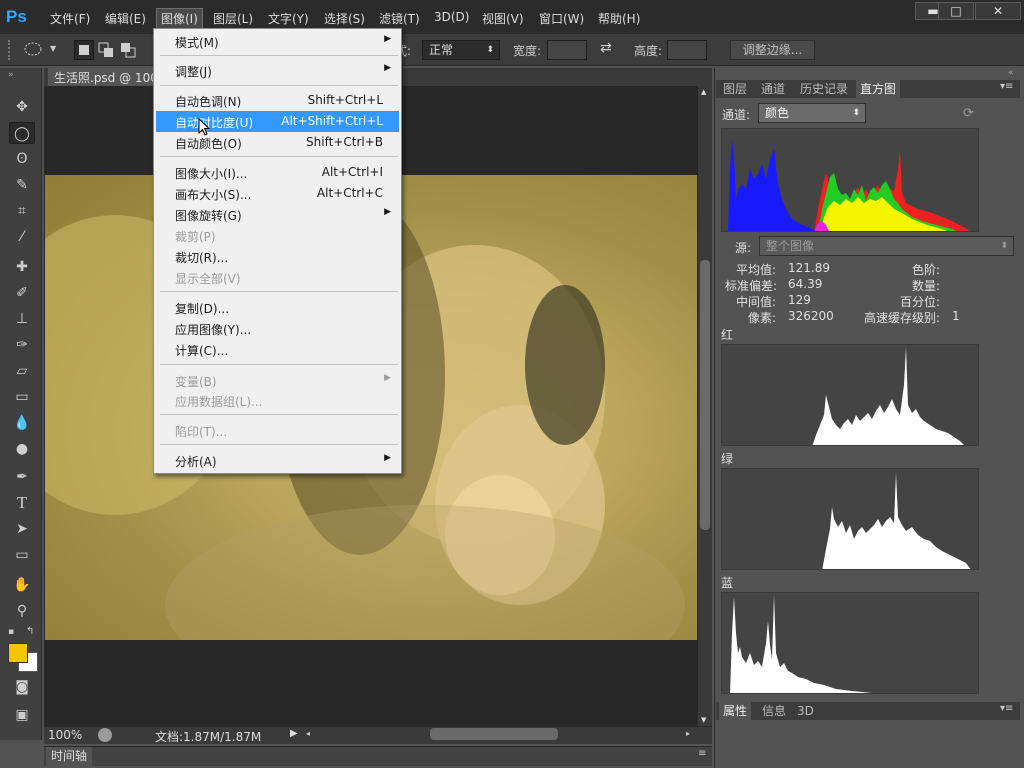 The image size is (1024, 768). What do you see at coordinates (22, 687) in the screenshot?
I see `quick-mask-icon: ◙` at bounding box center [22, 687].